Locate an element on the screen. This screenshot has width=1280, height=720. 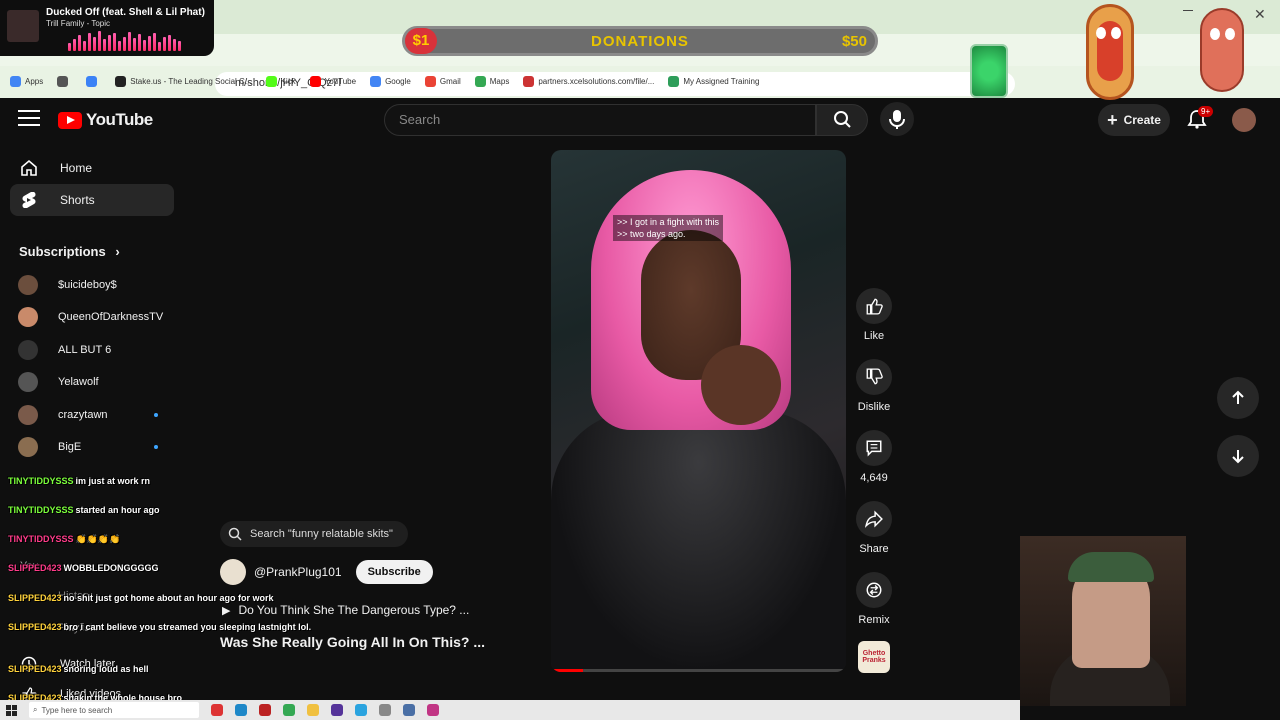
subscription-item: Yelawolf is located at coordinates (93, 382).